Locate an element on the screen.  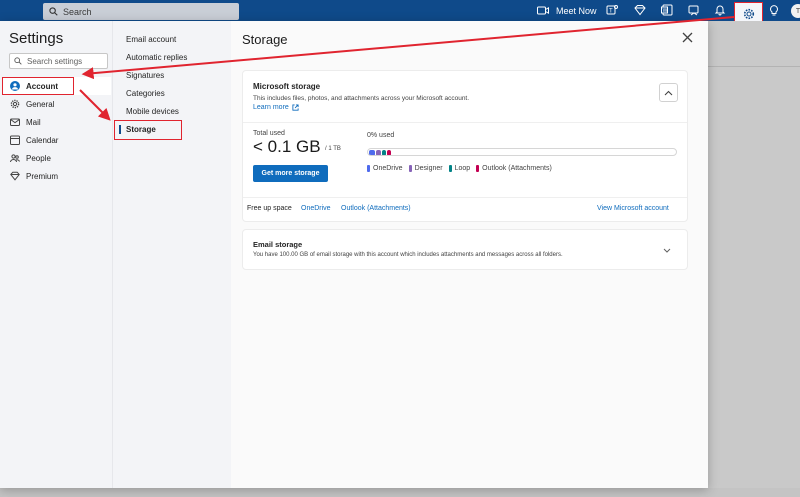
usage-segment-loop is located at coordinates (384, 152).